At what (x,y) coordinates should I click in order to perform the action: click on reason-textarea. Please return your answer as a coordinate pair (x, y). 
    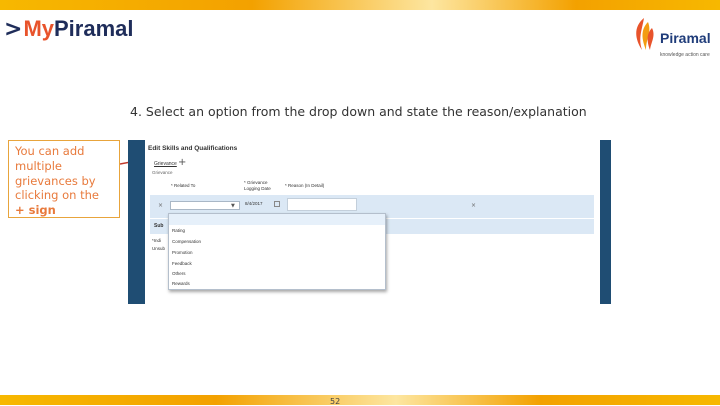
    Looking at the image, I should click on (322, 204).